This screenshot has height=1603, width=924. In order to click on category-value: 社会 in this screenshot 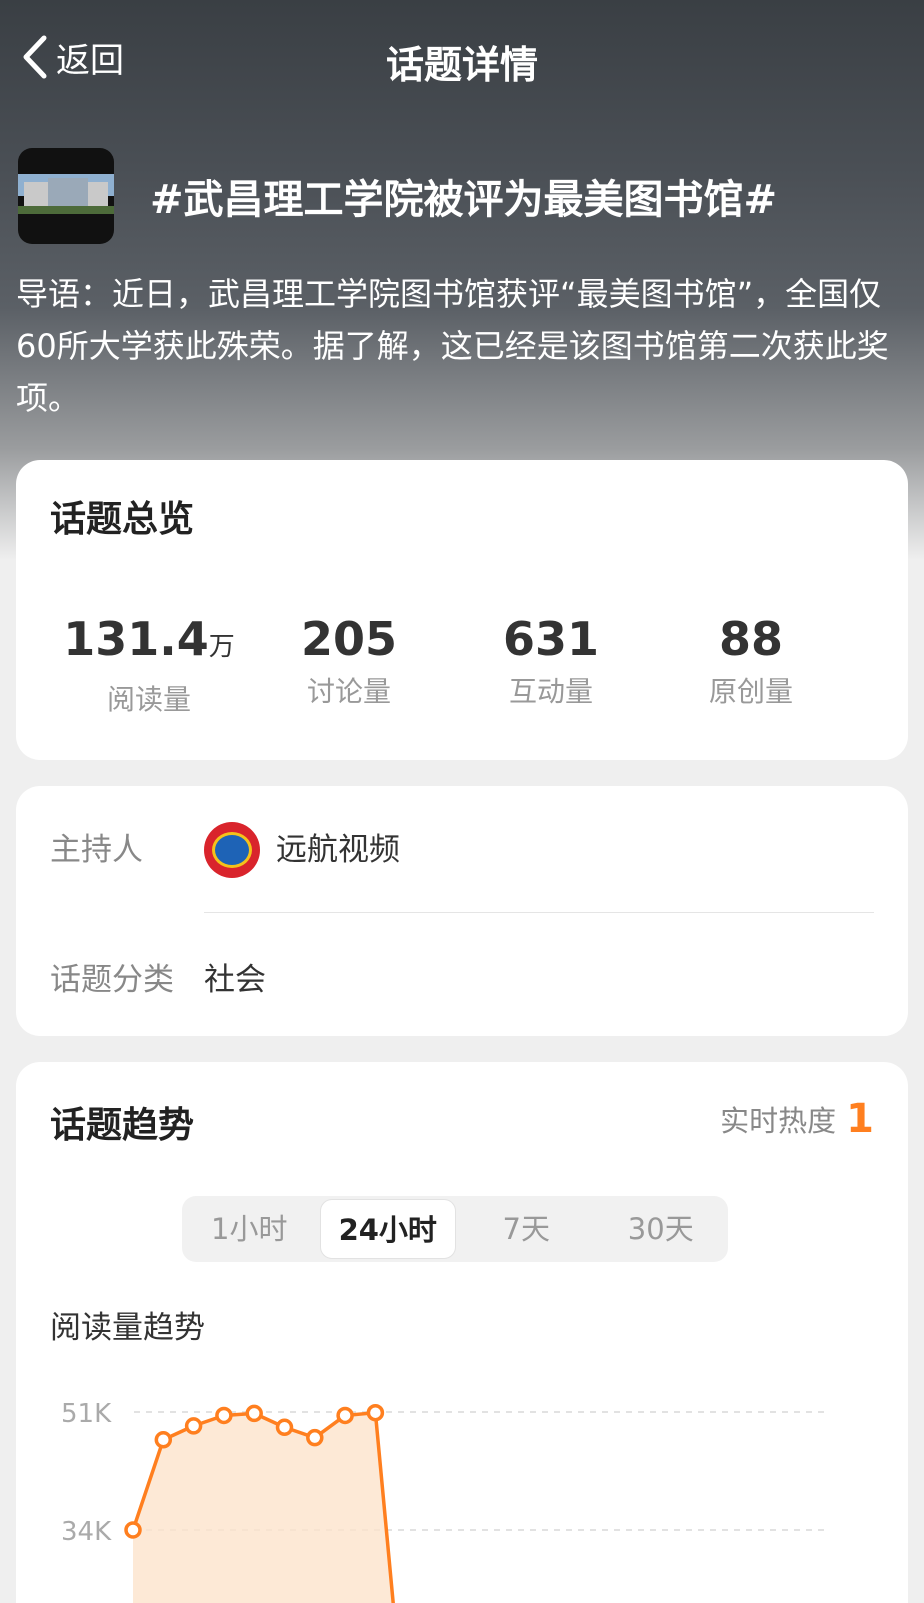, I will do `click(235, 980)`.